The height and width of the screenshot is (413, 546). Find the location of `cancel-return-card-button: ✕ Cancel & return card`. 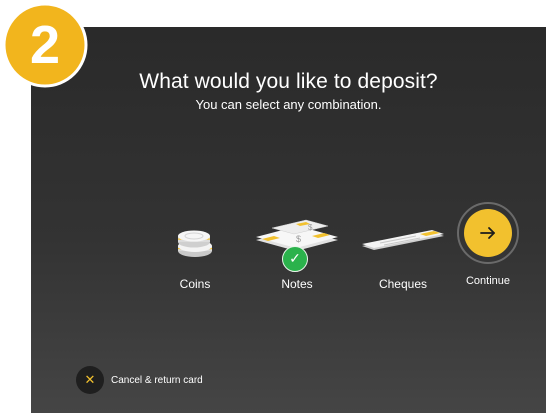

cancel-return-card-button: ✕ Cancel & return card is located at coordinates (139, 380).